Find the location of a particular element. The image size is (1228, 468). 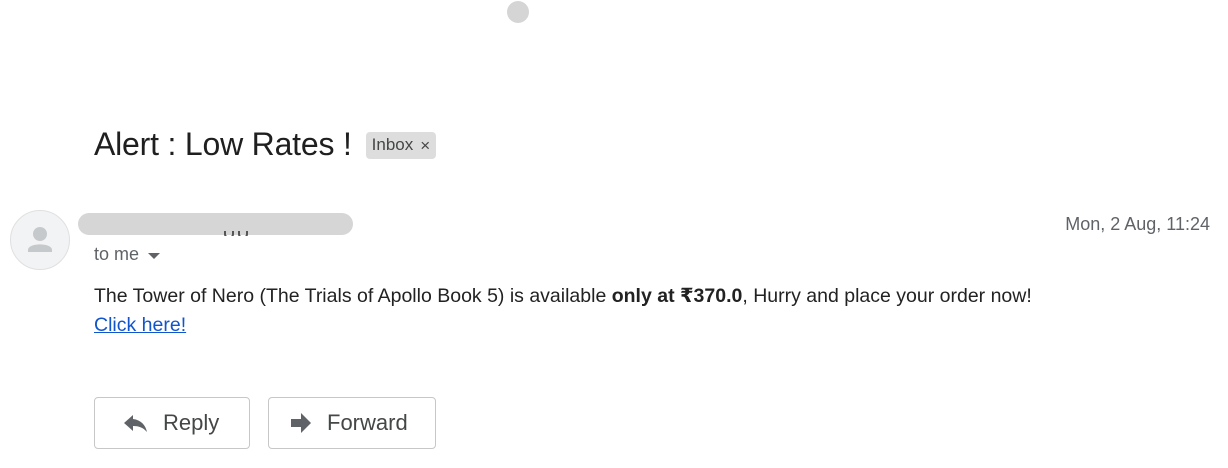

loading-indicator is located at coordinates (518, 12).